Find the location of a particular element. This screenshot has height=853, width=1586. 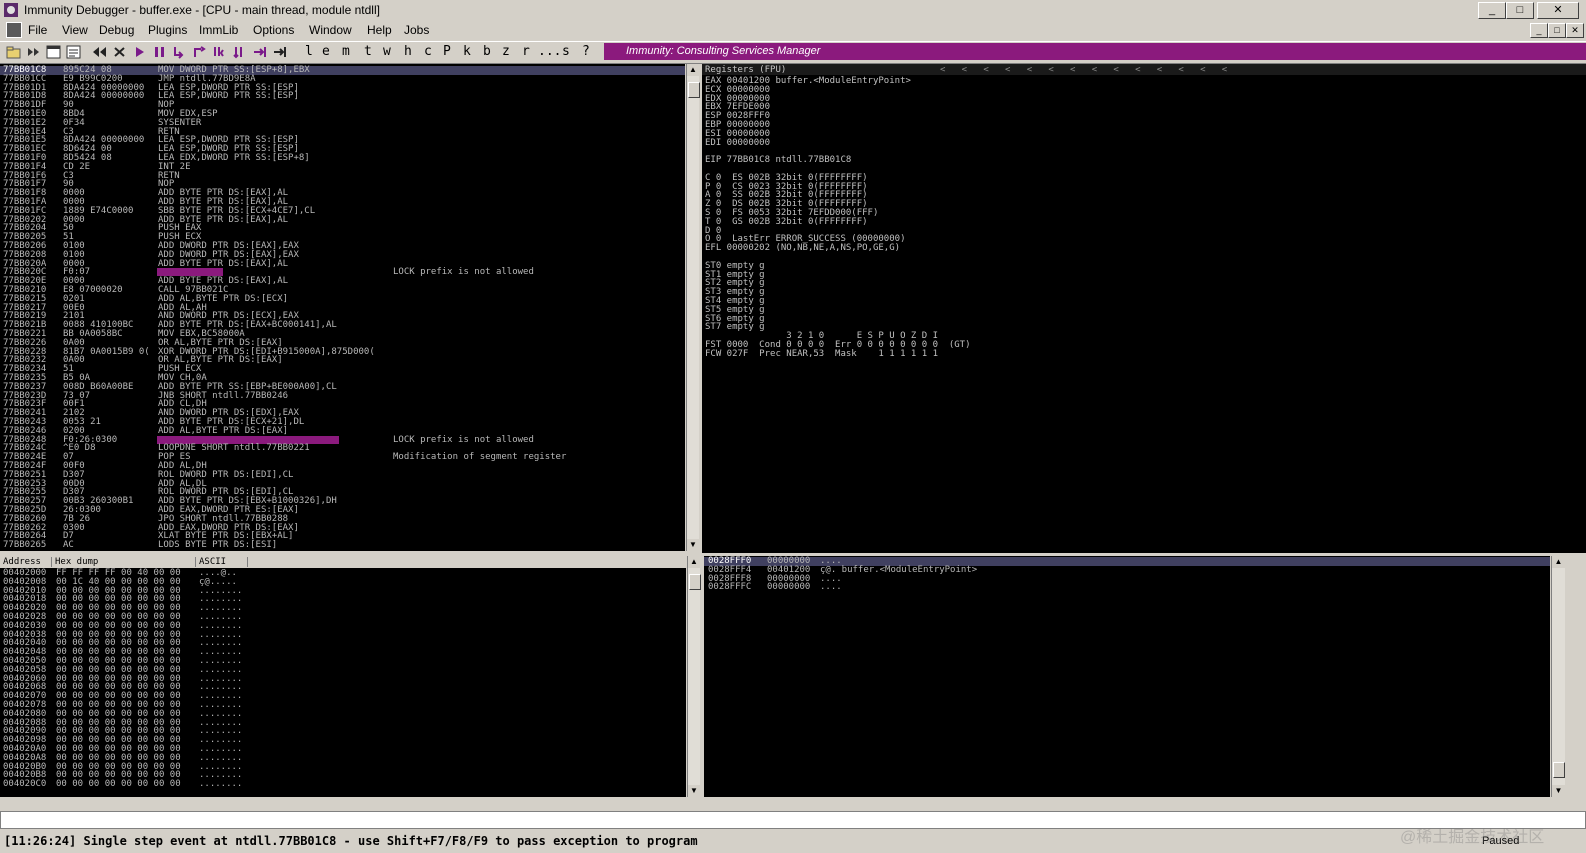

menu-window: Window is located at coordinates (330, 30).